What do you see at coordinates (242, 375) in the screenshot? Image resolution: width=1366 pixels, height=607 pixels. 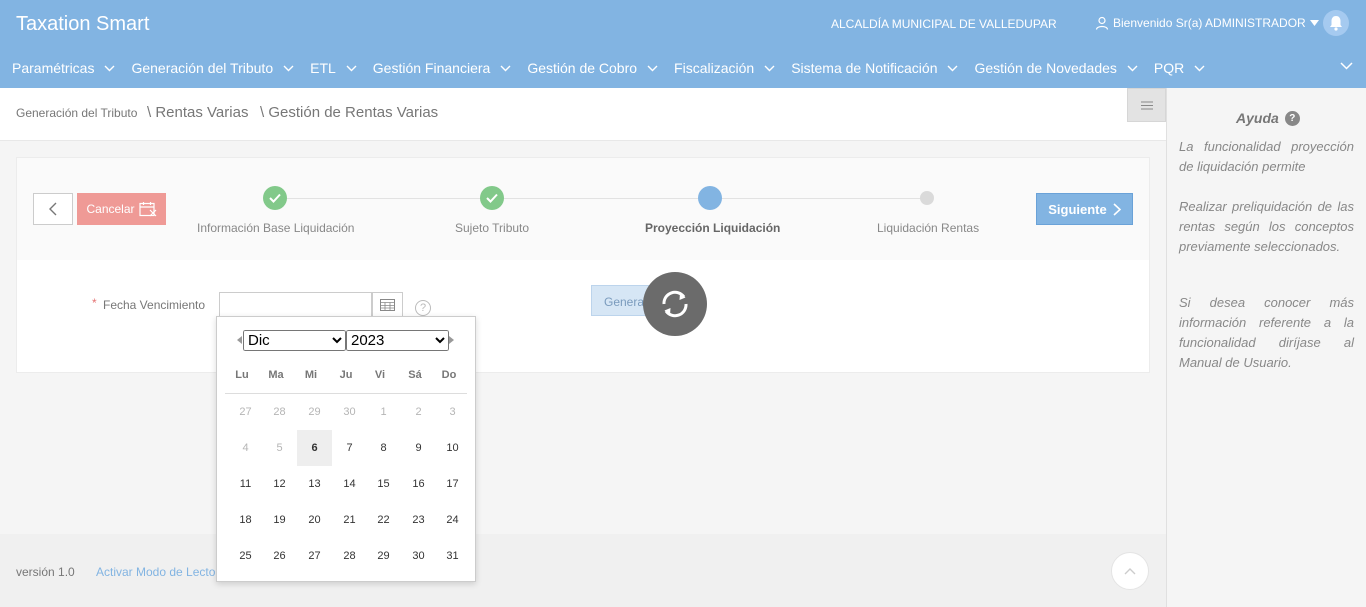 I see `weekday-header: Lu` at bounding box center [242, 375].